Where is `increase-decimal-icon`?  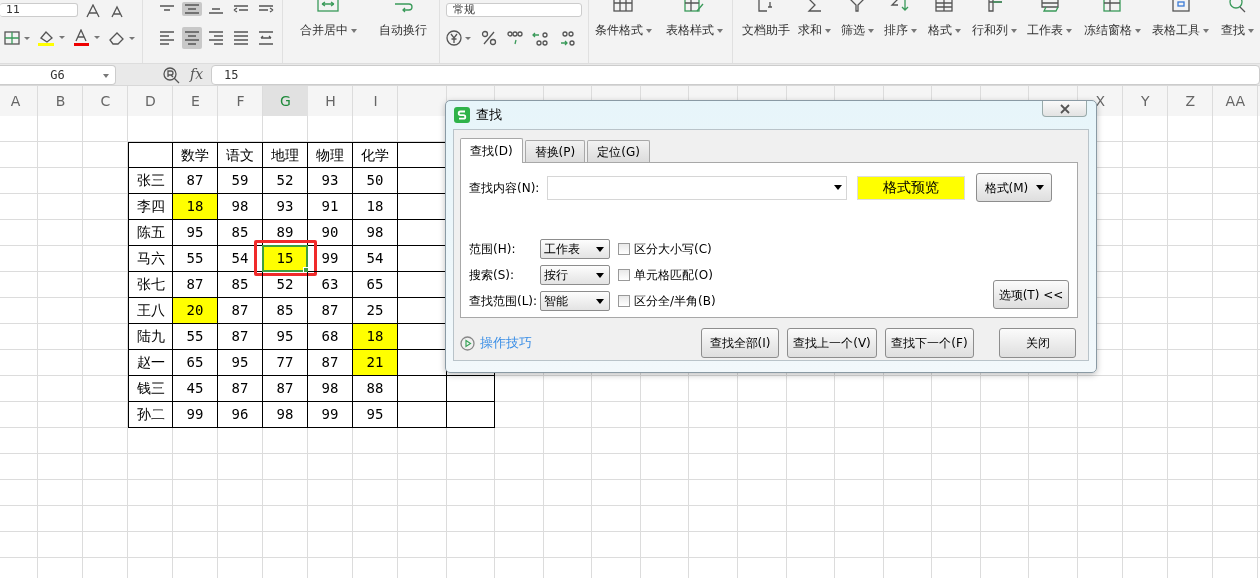
increase-decimal-icon is located at coordinates (541, 38).